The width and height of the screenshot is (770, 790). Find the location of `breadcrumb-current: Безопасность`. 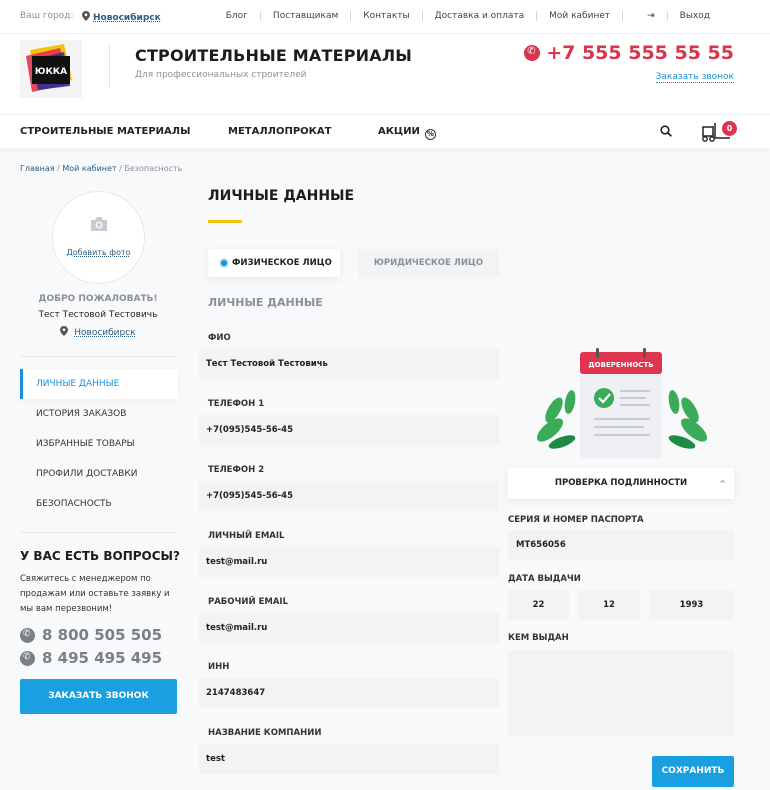

breadcrumb-current: Безопасность is located at coordinates (153, 168).